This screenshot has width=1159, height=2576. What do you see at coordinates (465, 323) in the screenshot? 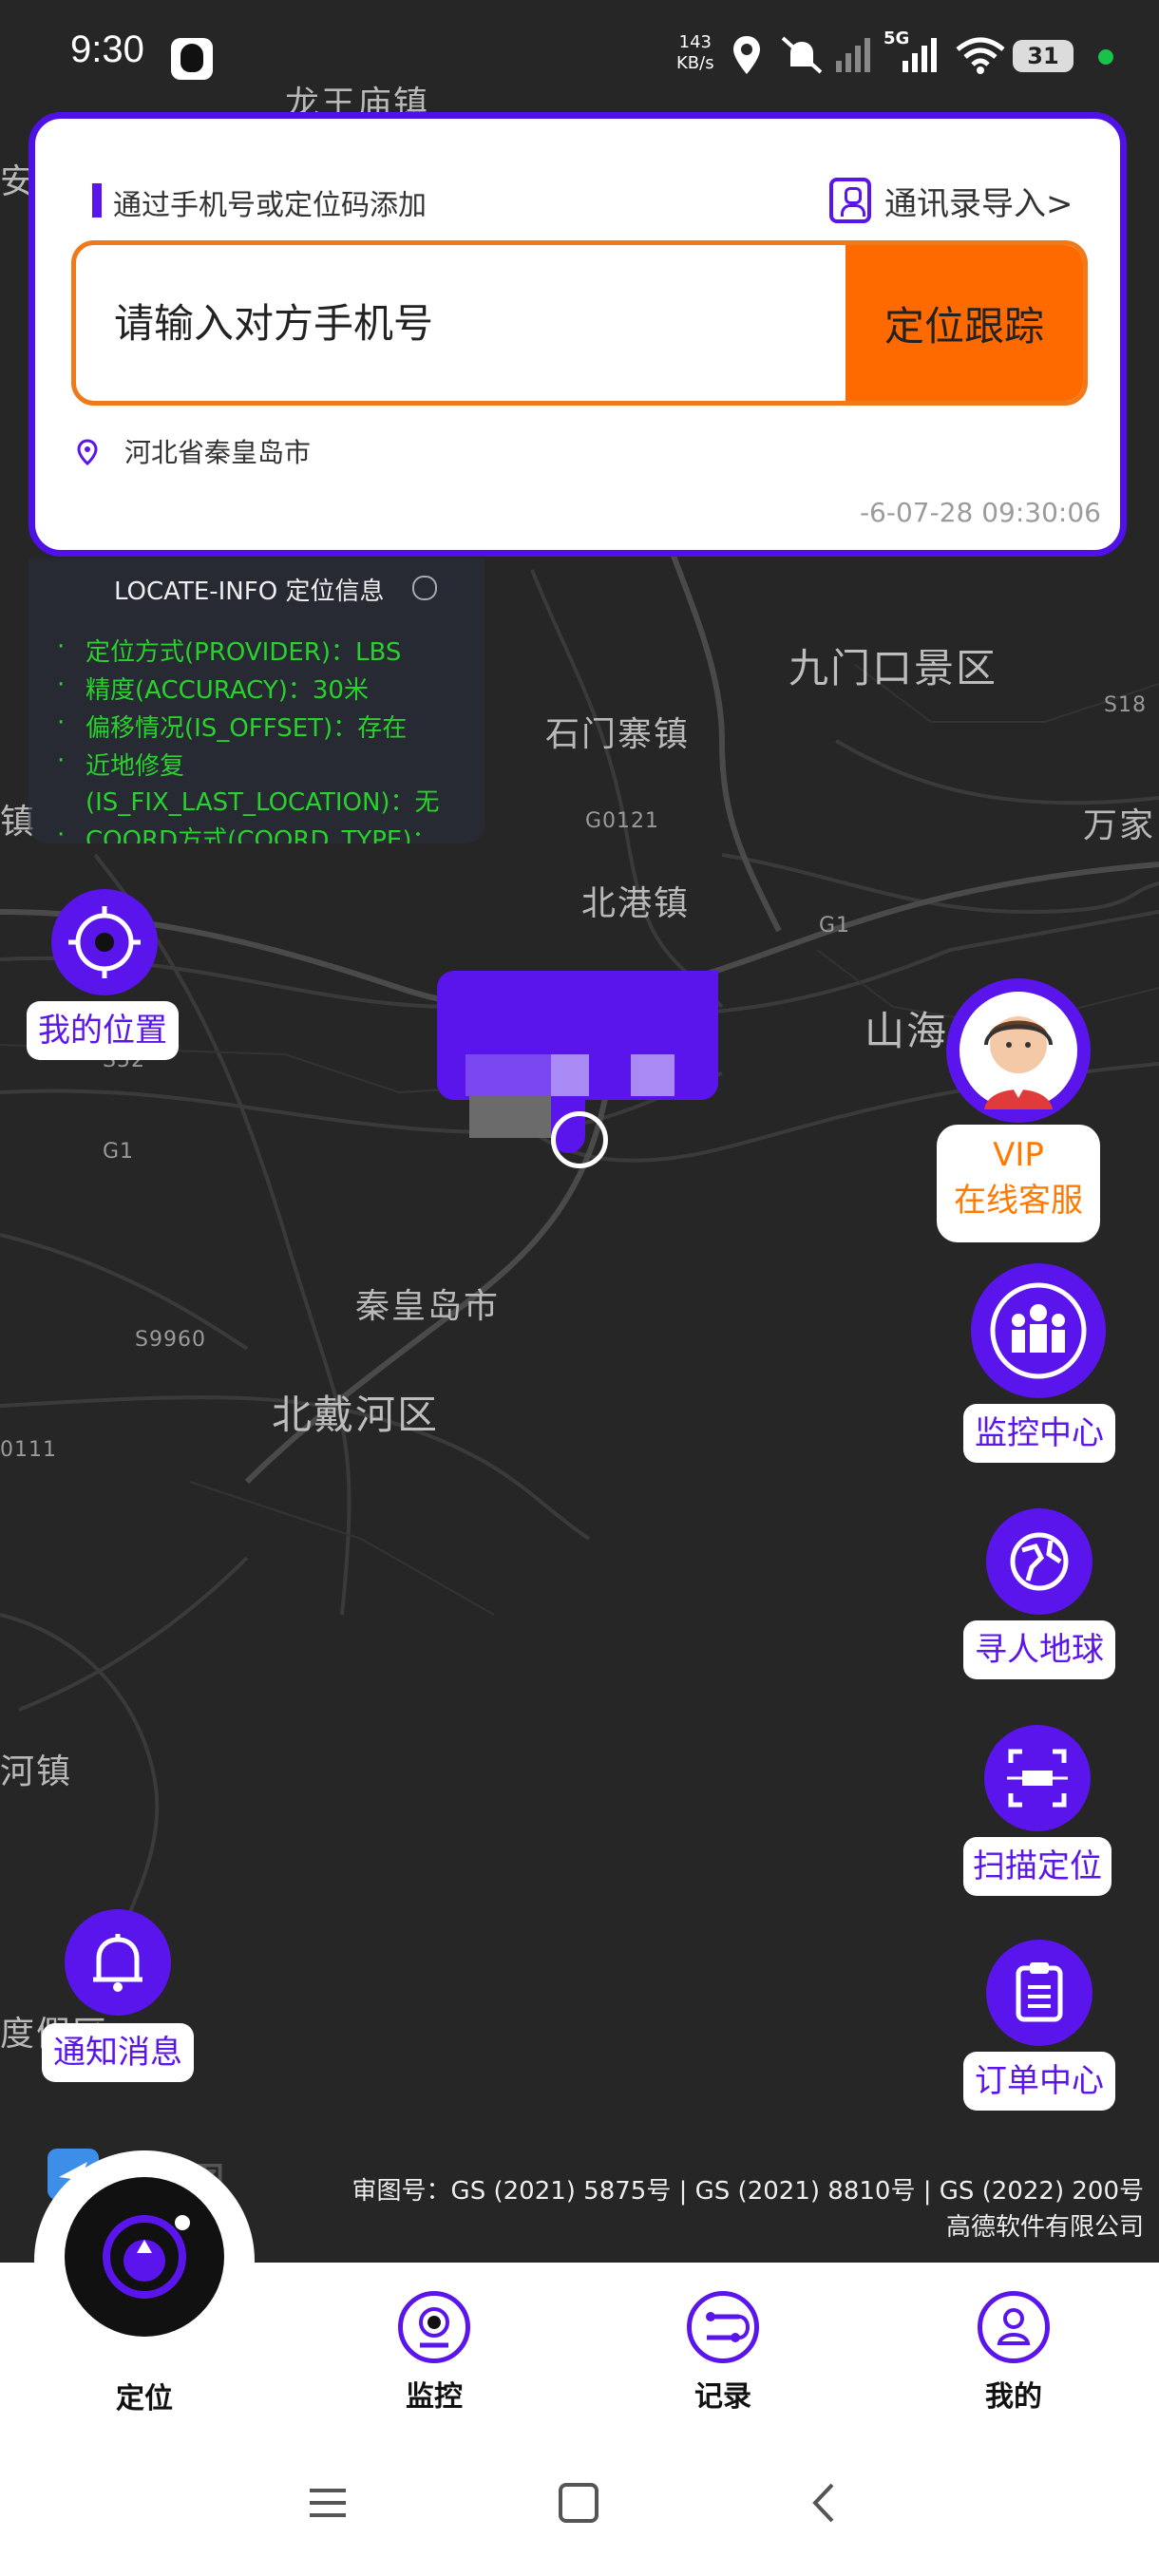
I see `phone-number-input` at bounding box center [465, 323].